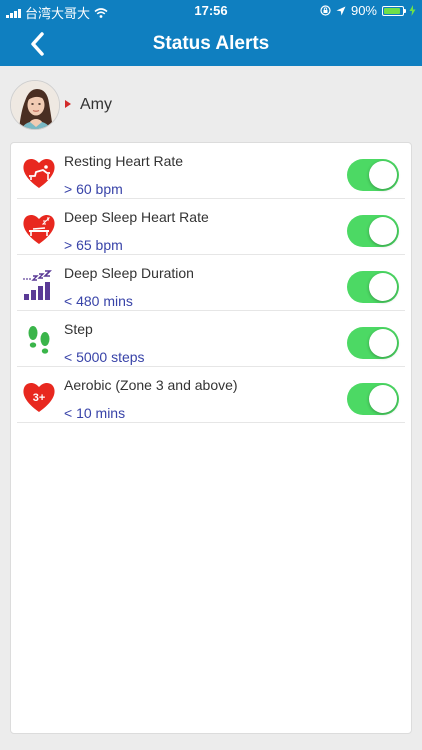  What do you see at coordinates (93, 189) in the screenshot?
I see `alert-threshold: > 60 bpm` at bounding box center [93, 189].